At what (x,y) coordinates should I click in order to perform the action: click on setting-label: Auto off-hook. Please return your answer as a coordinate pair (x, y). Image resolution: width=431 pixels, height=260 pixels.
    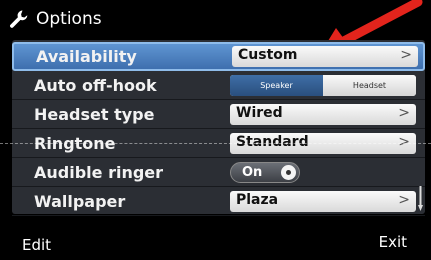
    Looking at the image, I should click on (95, 85).